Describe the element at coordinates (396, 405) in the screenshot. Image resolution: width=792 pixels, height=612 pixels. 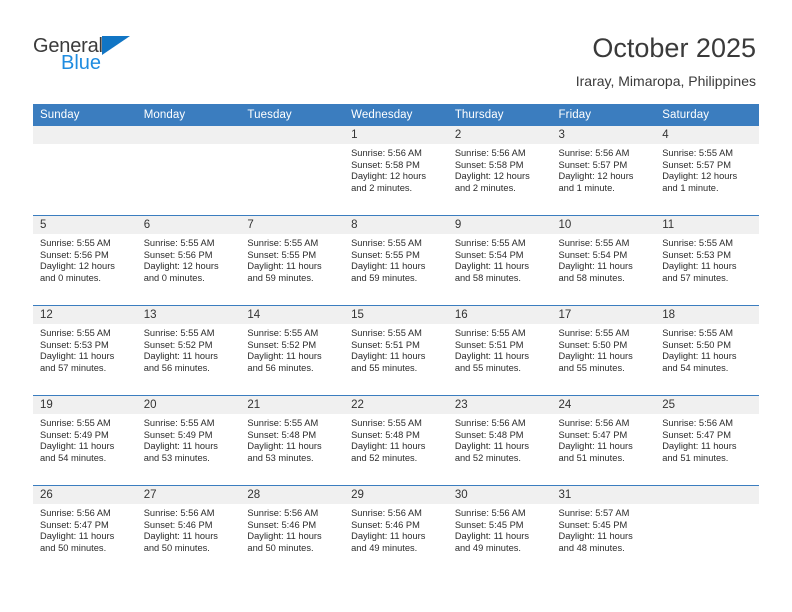
I see `day-number: 22` at that location.